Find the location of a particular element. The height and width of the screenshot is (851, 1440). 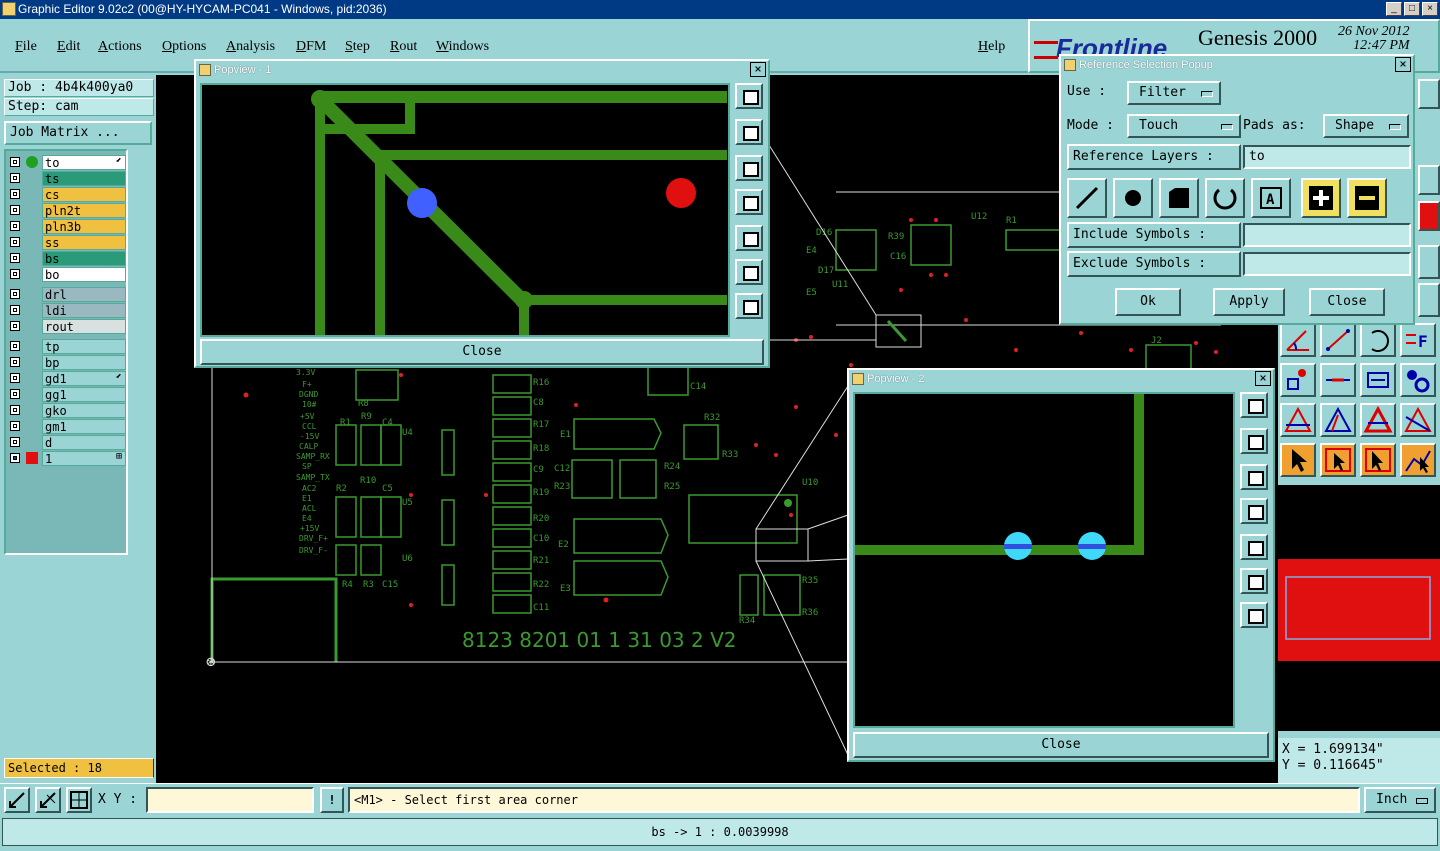

layer-row: pln2t is located at coordinates (67, 210).